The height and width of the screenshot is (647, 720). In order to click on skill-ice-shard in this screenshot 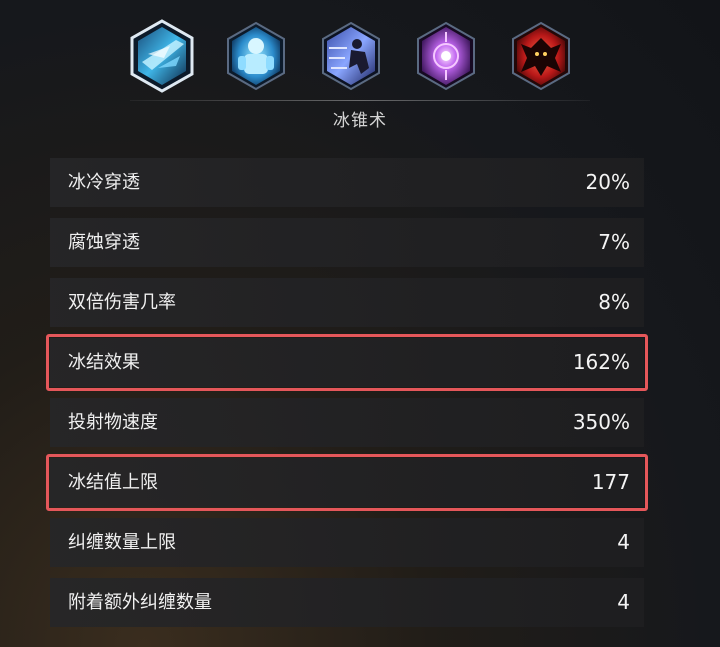, I will do `click(162, 56)`.